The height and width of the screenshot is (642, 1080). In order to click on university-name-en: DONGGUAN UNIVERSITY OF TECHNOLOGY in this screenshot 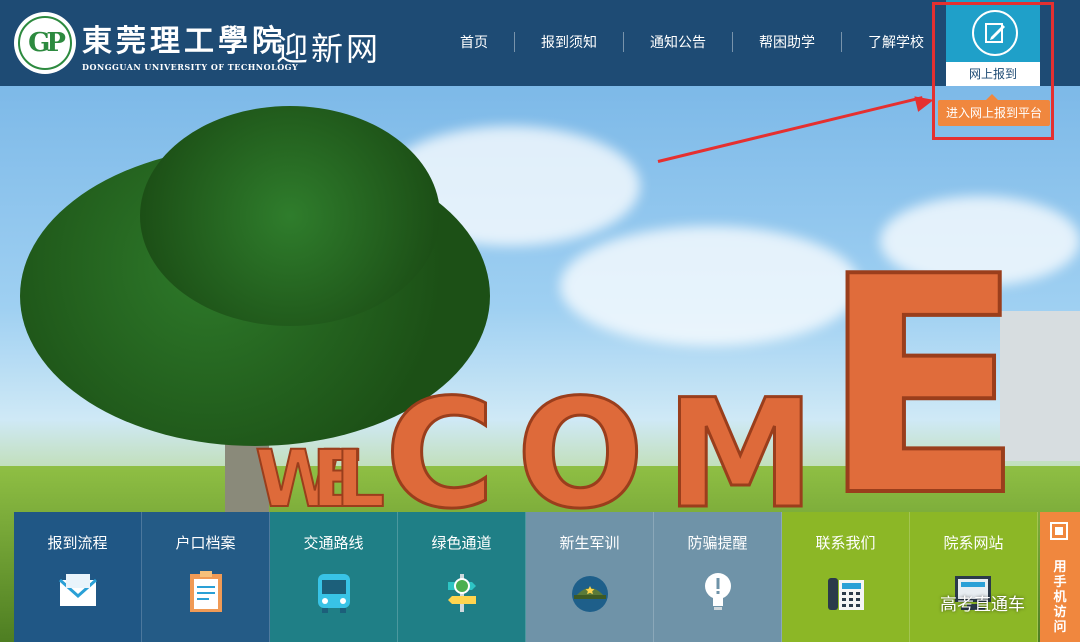, I will do `click(190, 67)`.